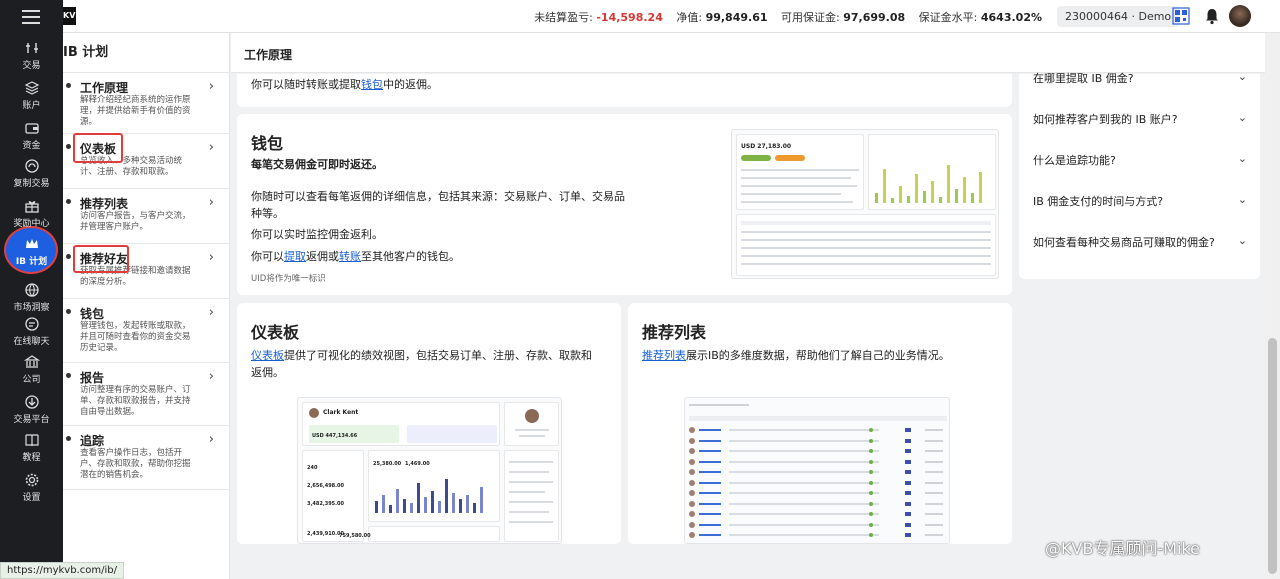 This screenshot has height=579, width=1280. What do you see at coordinates (92, 378) in the screenshot?
I see `ib-menu-item-title: 报告` at bounding box center [92, 378].